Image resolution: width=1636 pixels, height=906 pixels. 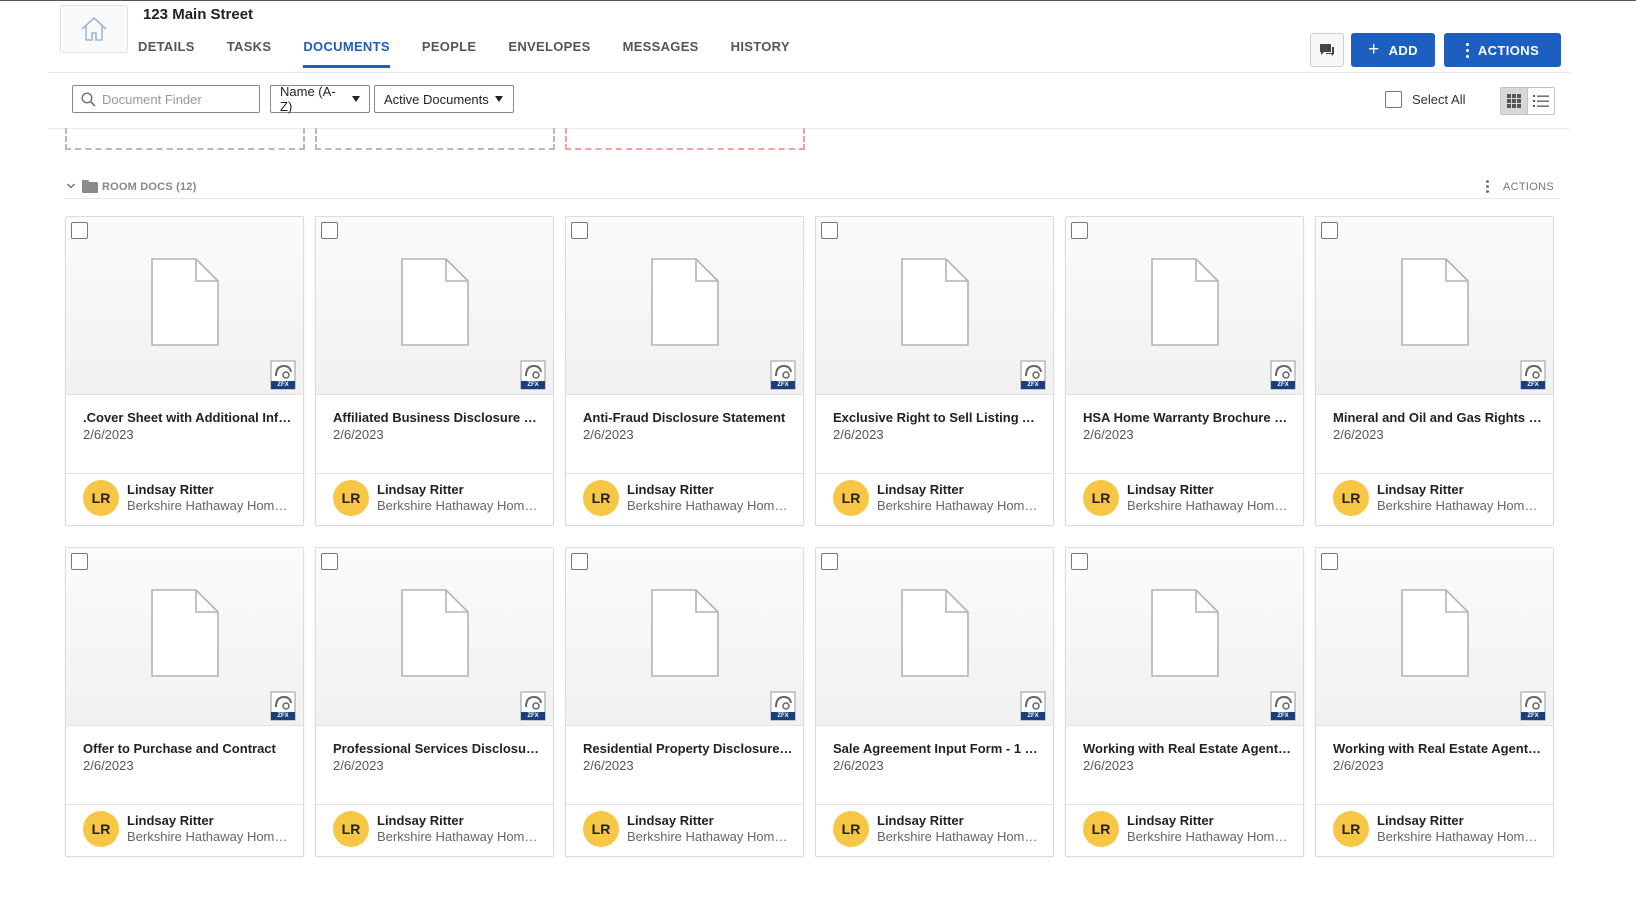 I want to click on tab-tasks: TASKS, so click(x=249, y=52).